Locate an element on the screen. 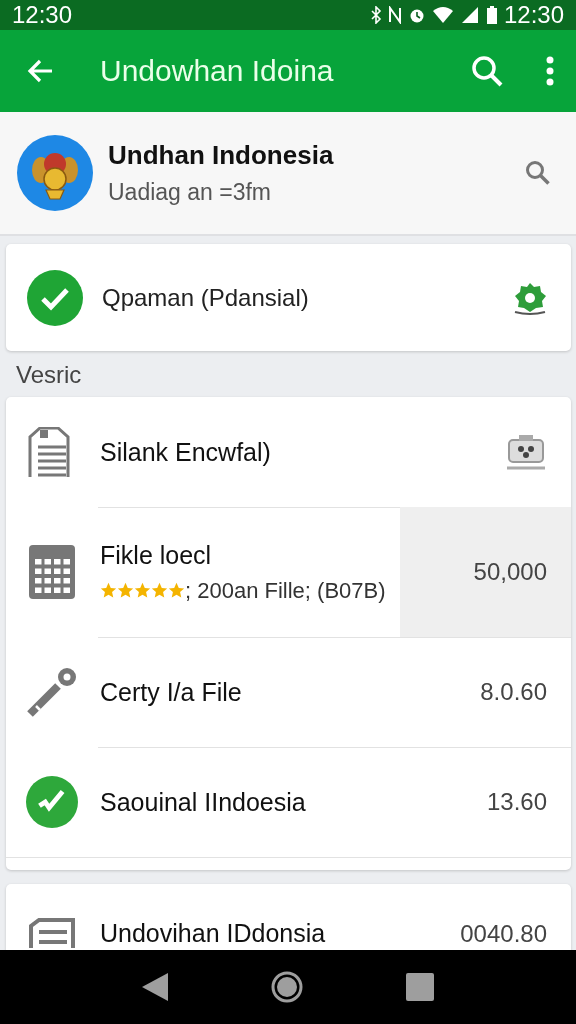 Image resolution: width=576 pixels, height=1024 pixels. status-label: Qpaman (Pdansial) is located at coordinates (206, 297).